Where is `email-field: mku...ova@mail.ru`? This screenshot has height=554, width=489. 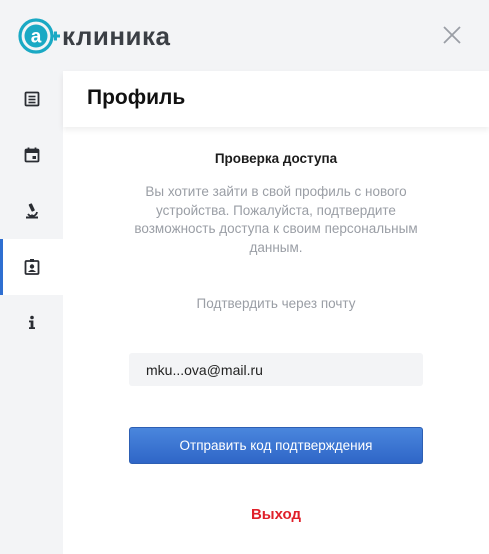
email-field: mku...ova@mail.ru is located at coordinates (276, 369).